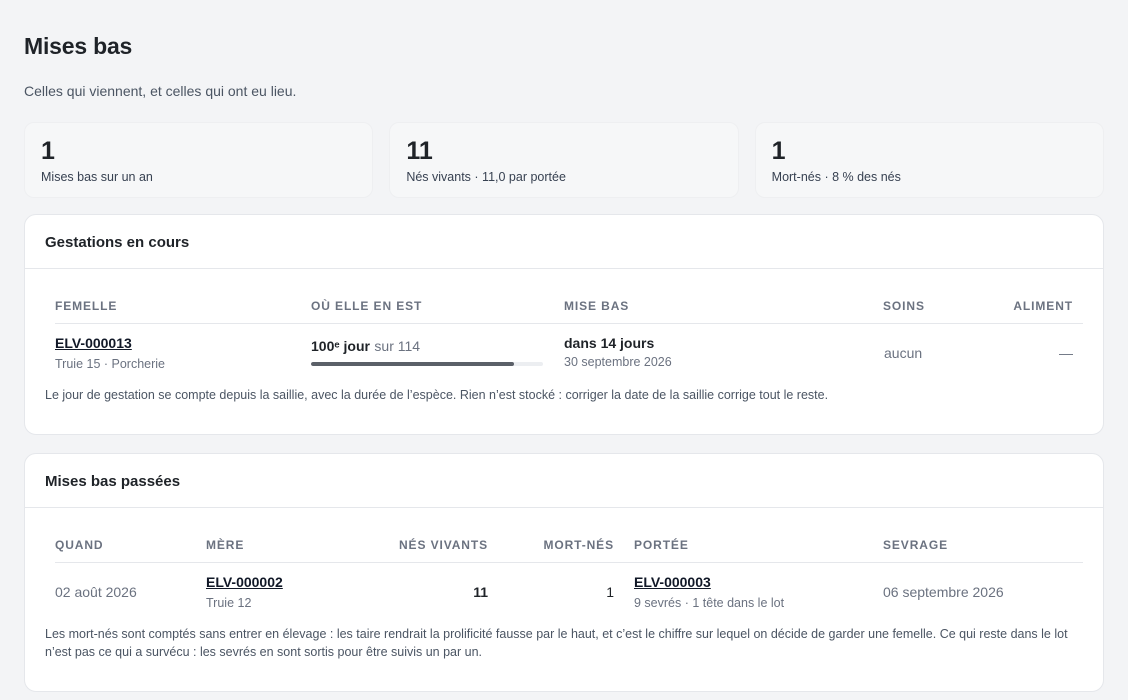  I want to click on table-row: ELV-000013 Truie 15 · Porcherie, so click(110, 353).